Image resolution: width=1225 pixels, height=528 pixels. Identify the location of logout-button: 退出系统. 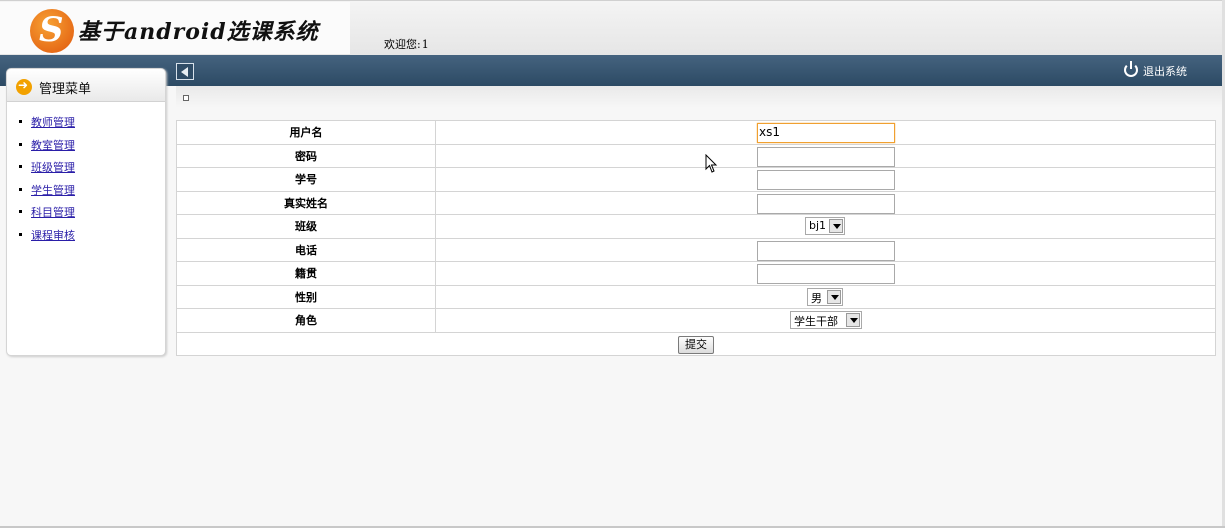
(1155, 70).